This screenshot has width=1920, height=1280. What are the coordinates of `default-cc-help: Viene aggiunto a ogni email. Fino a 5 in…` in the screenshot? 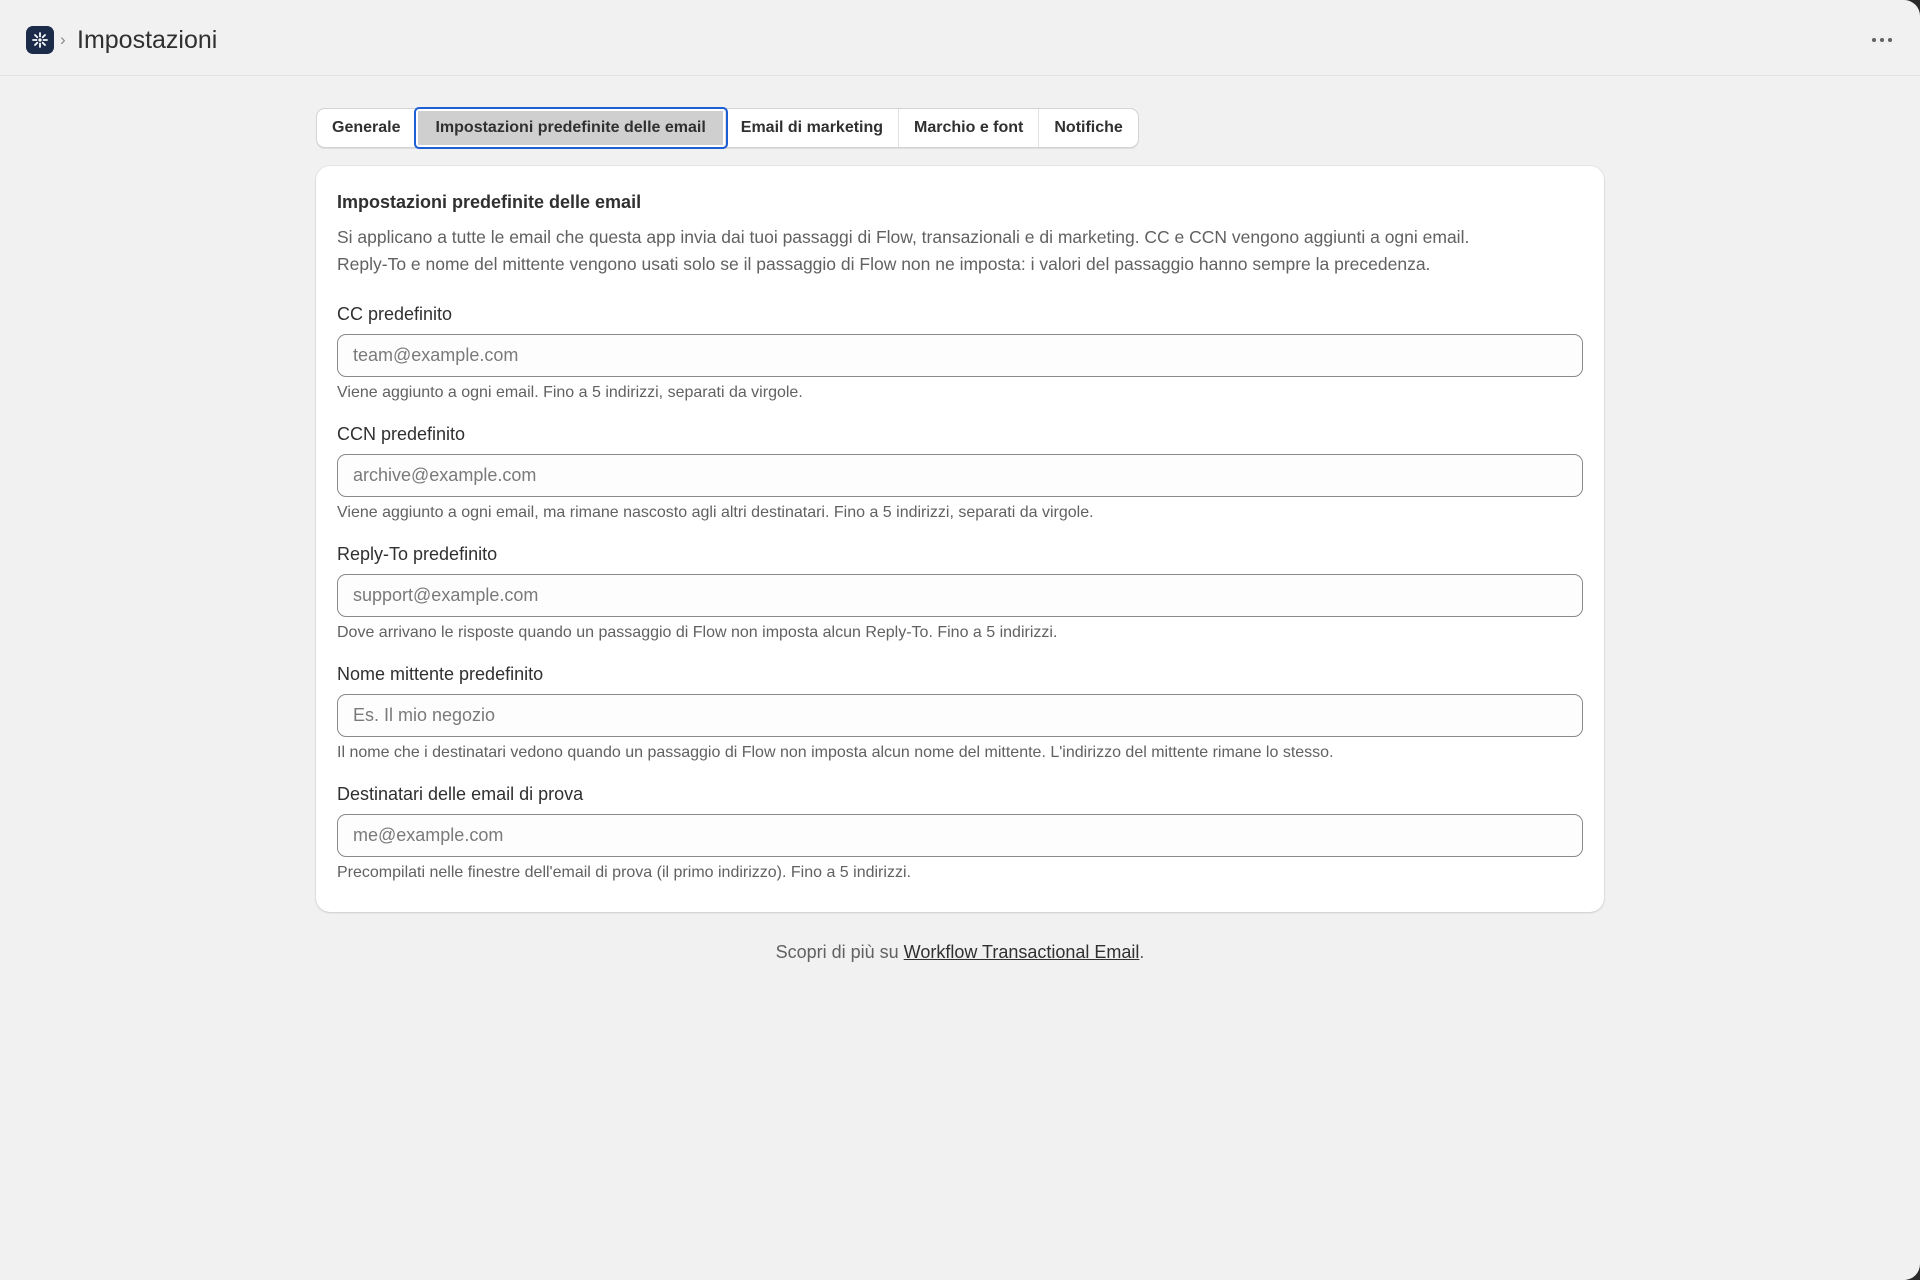 It's located at (570, 392).